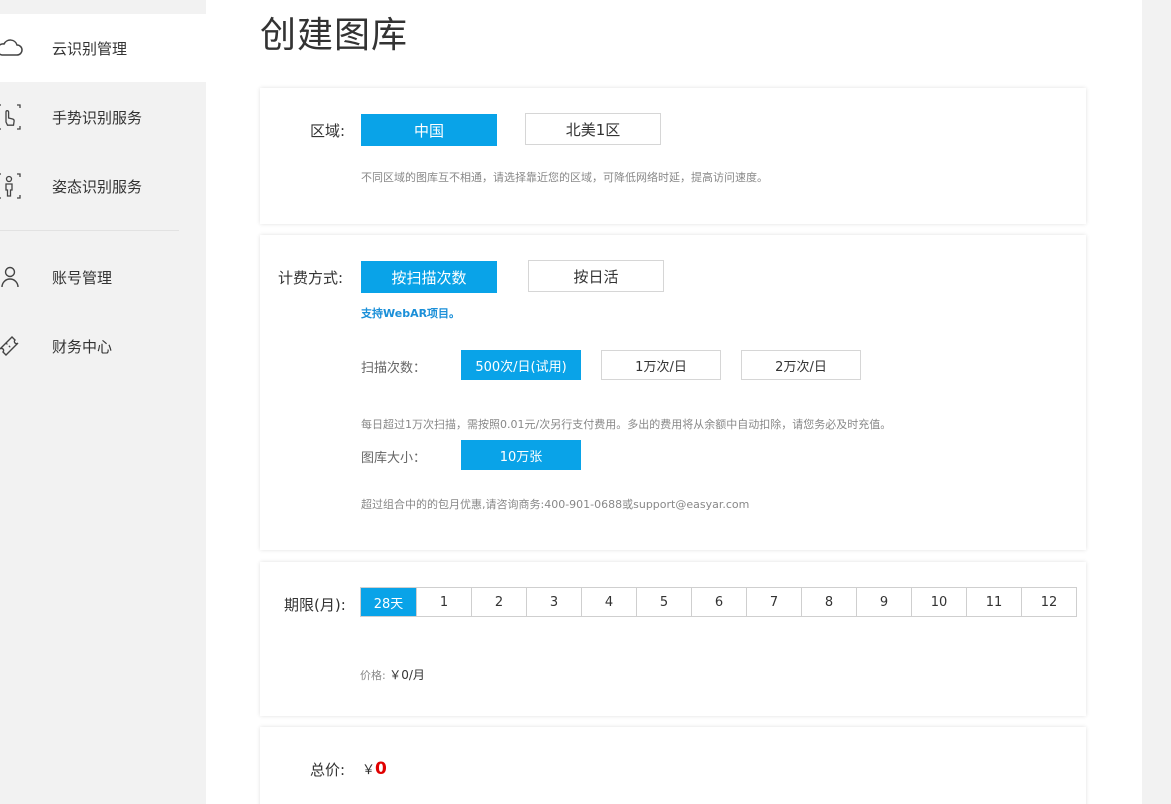  I want to click on region-hint: 不同区域的图库互不相通，请选择靠近您的区域，可降低网络时延，提高访问速度。, so click(564, 177).